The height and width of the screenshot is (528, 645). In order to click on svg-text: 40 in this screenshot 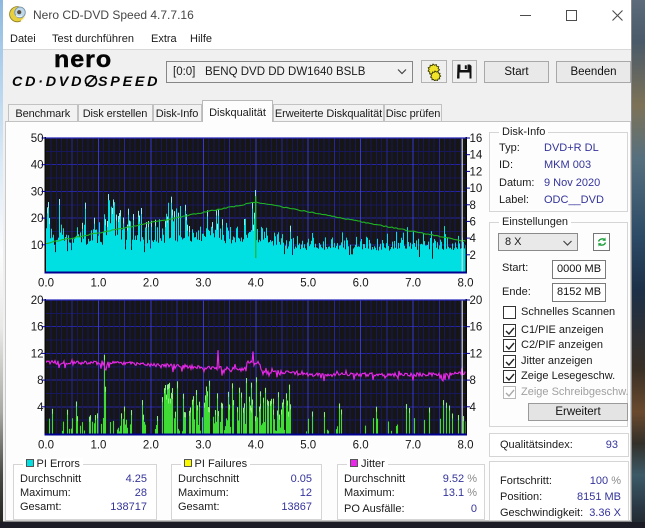, I will do `click(37, 166)`.